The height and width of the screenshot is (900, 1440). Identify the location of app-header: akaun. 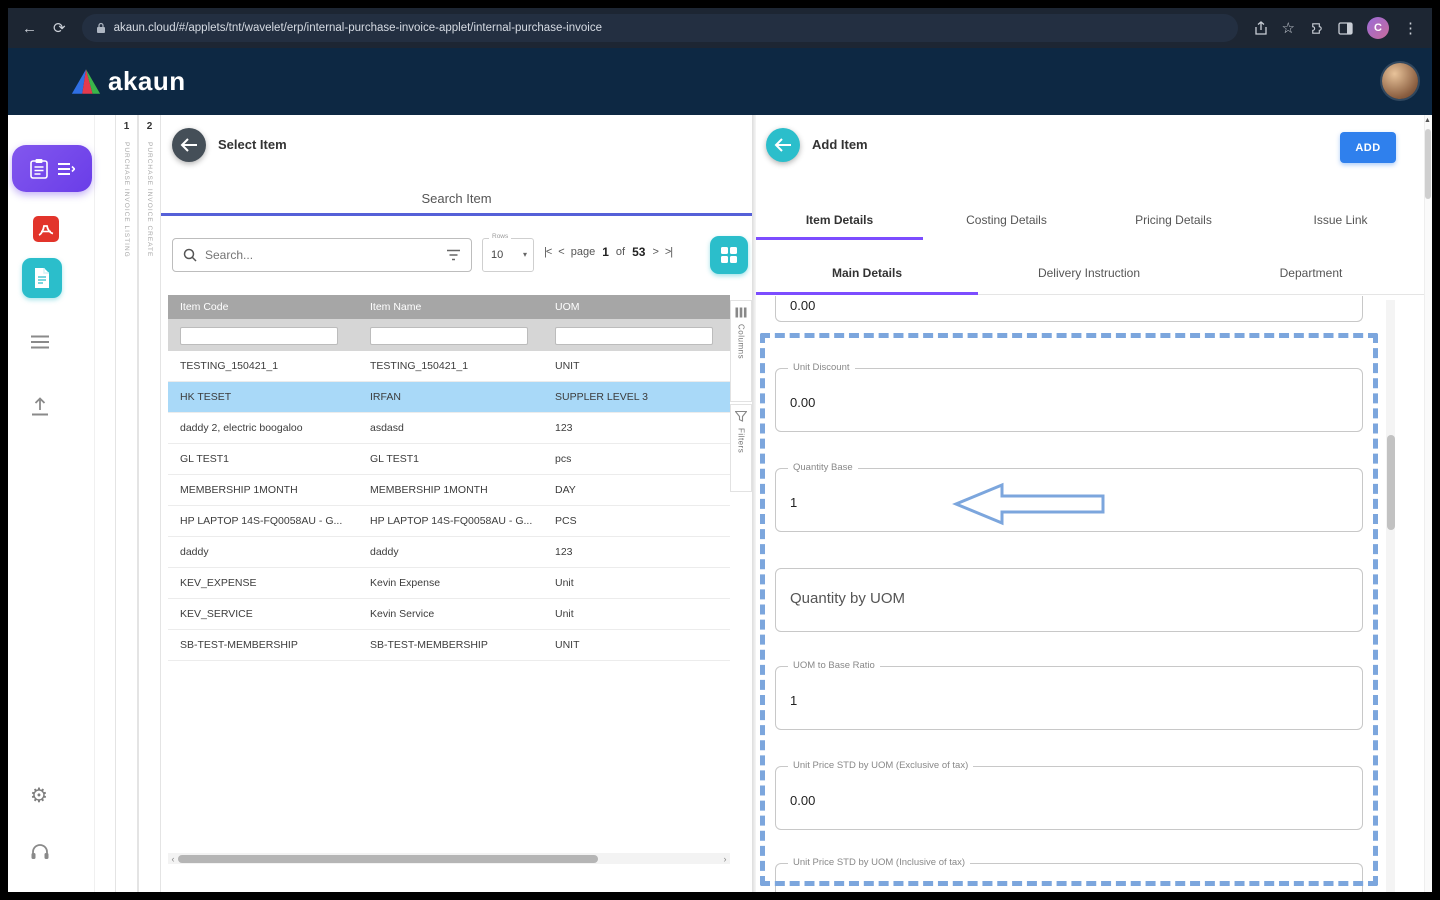
(720, 81).